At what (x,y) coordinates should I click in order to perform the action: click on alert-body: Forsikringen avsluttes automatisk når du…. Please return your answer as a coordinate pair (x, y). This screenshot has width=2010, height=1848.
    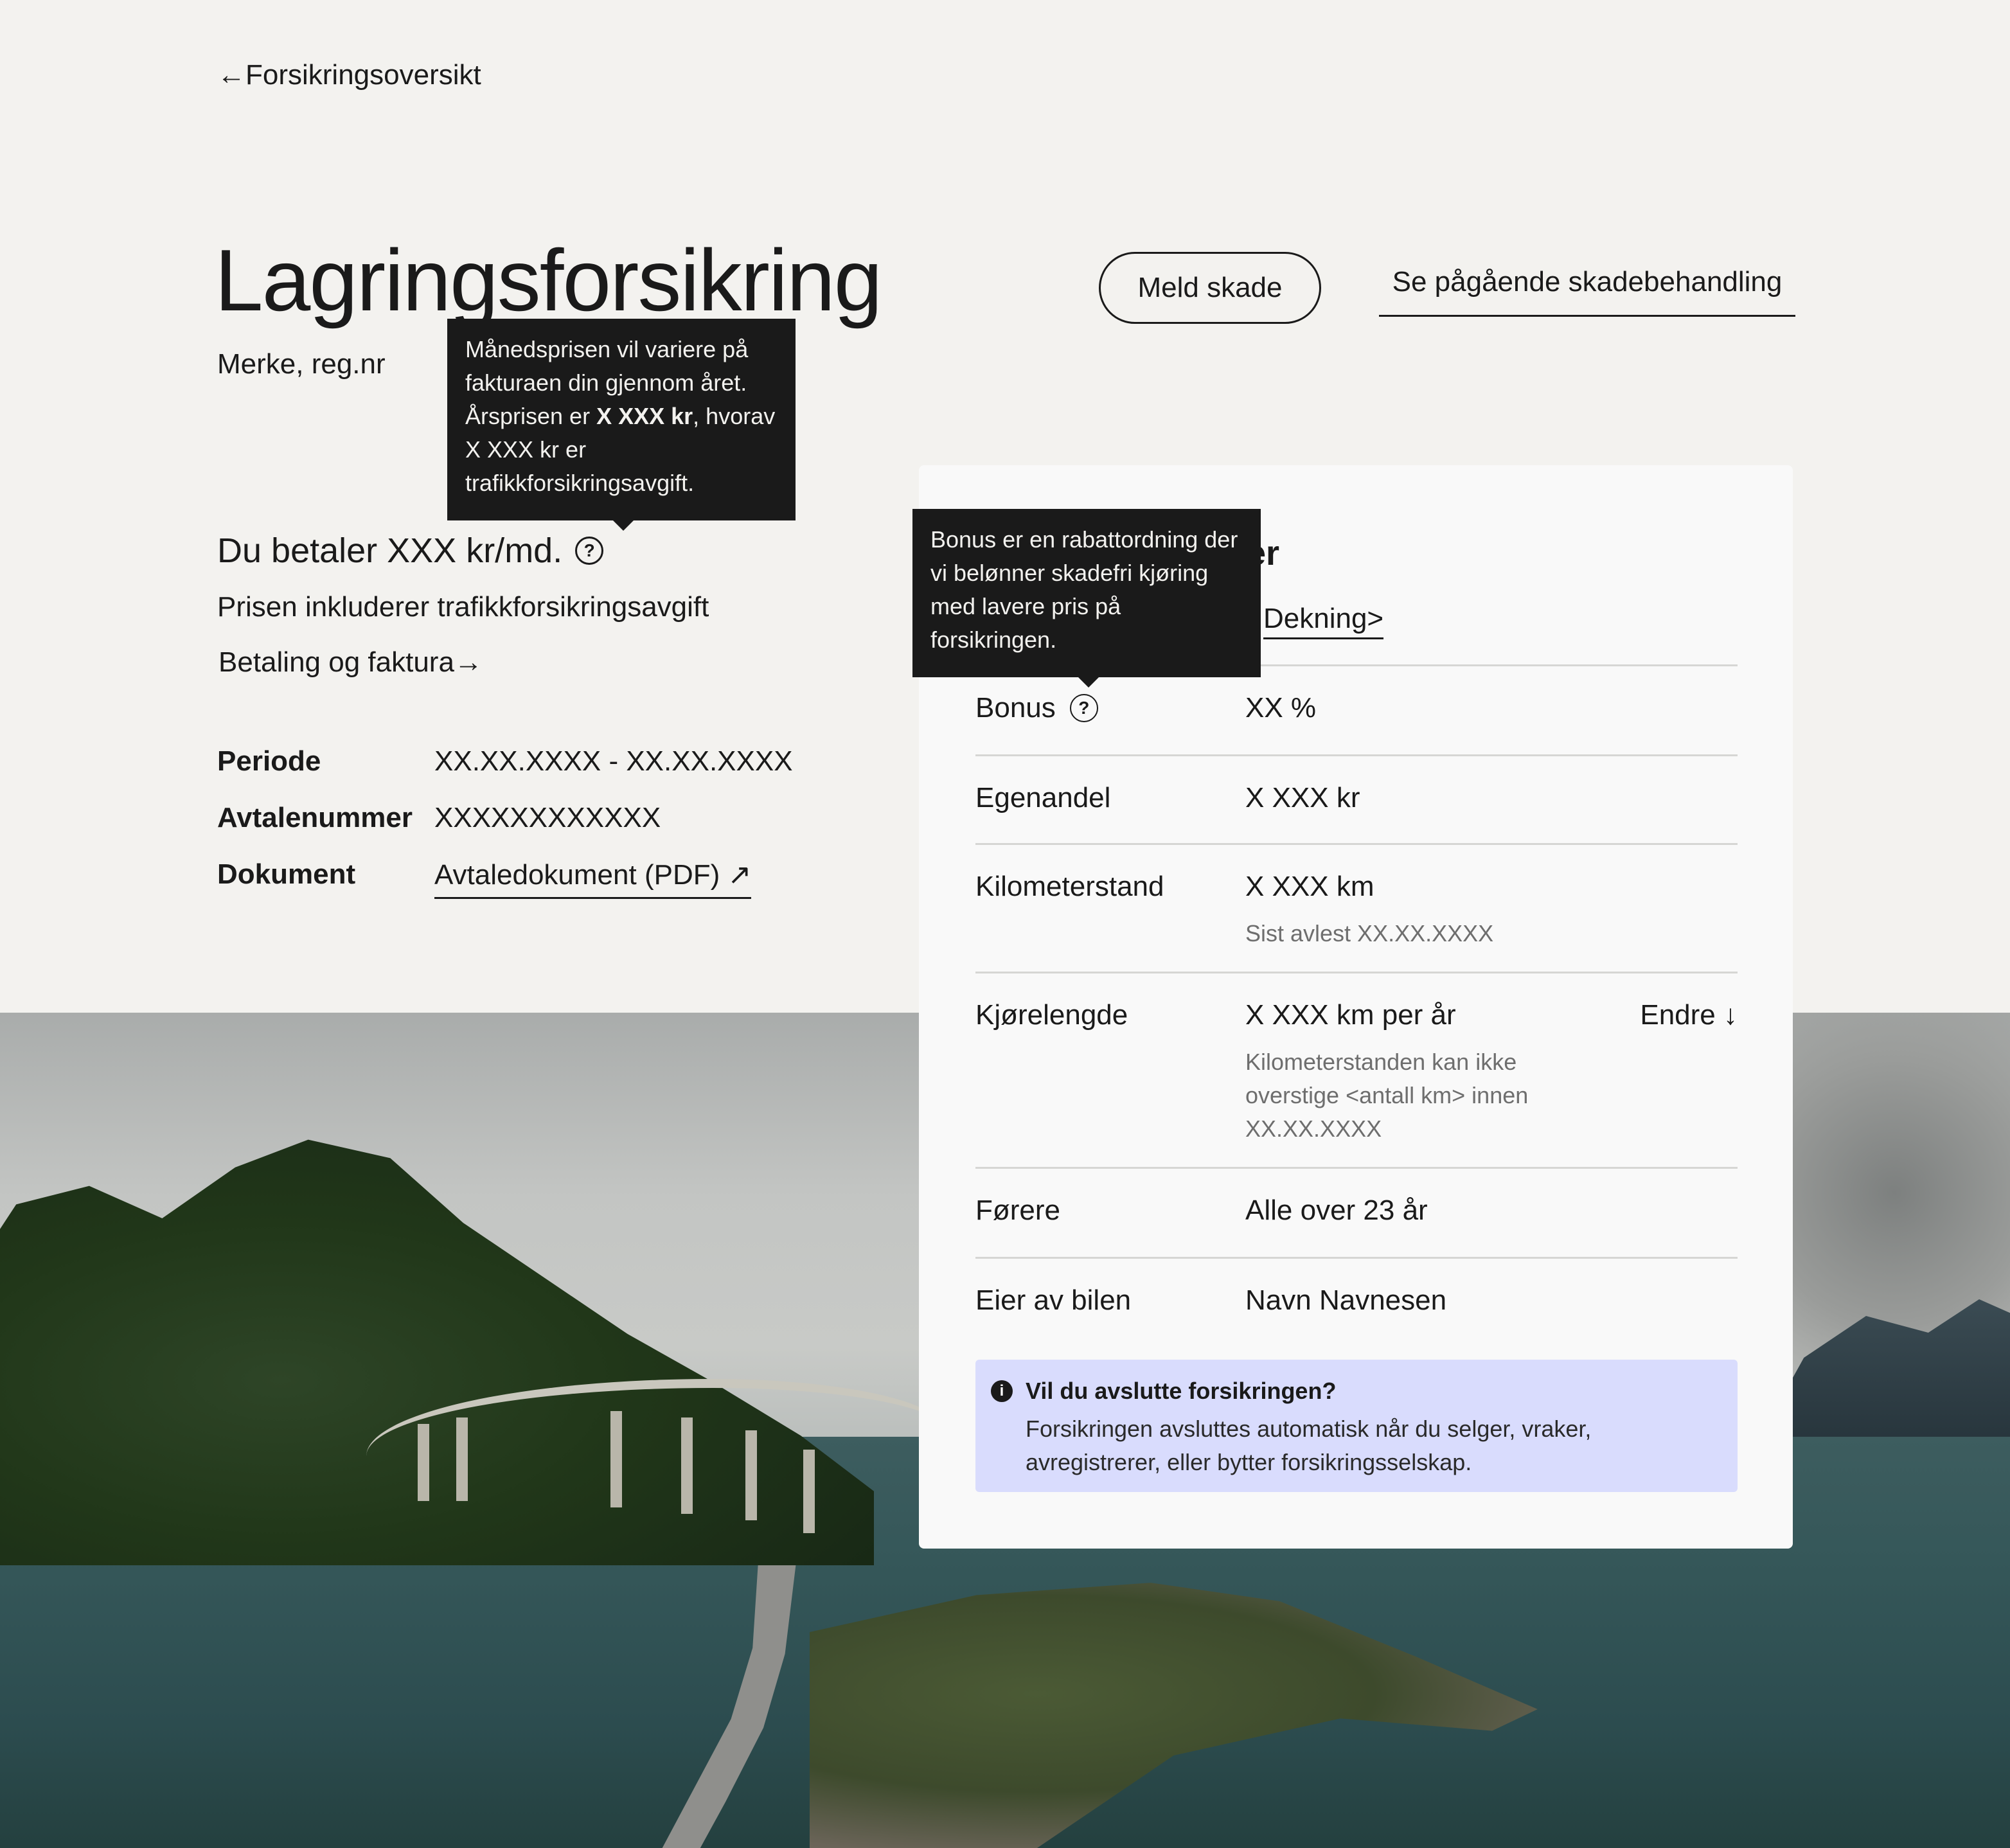
    Looking at the image, I should click on (1309, 1445).